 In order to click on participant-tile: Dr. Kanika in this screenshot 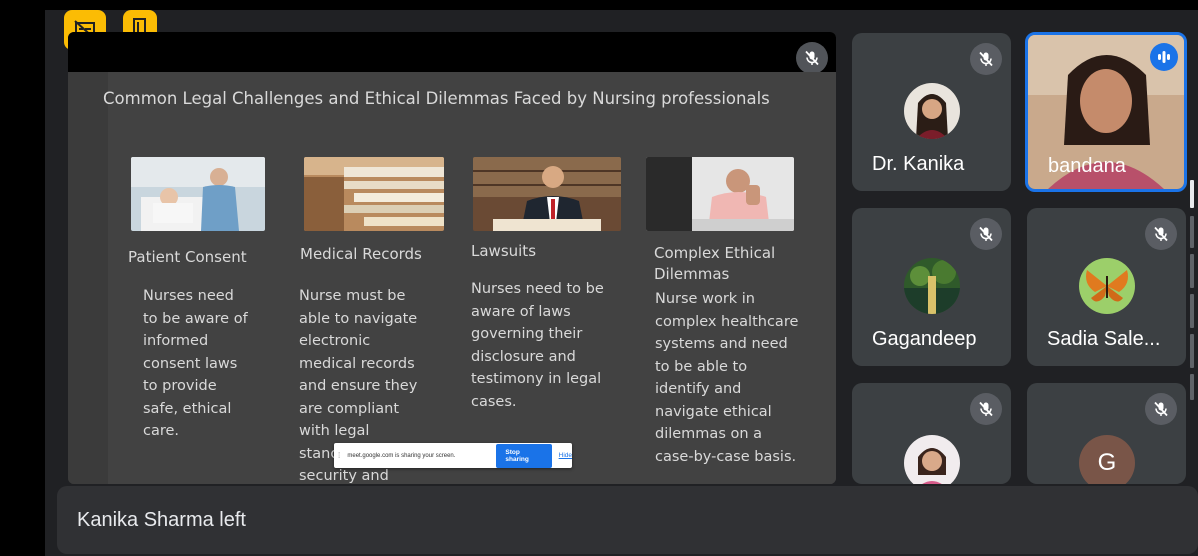, I will do `click(931, 112)`.